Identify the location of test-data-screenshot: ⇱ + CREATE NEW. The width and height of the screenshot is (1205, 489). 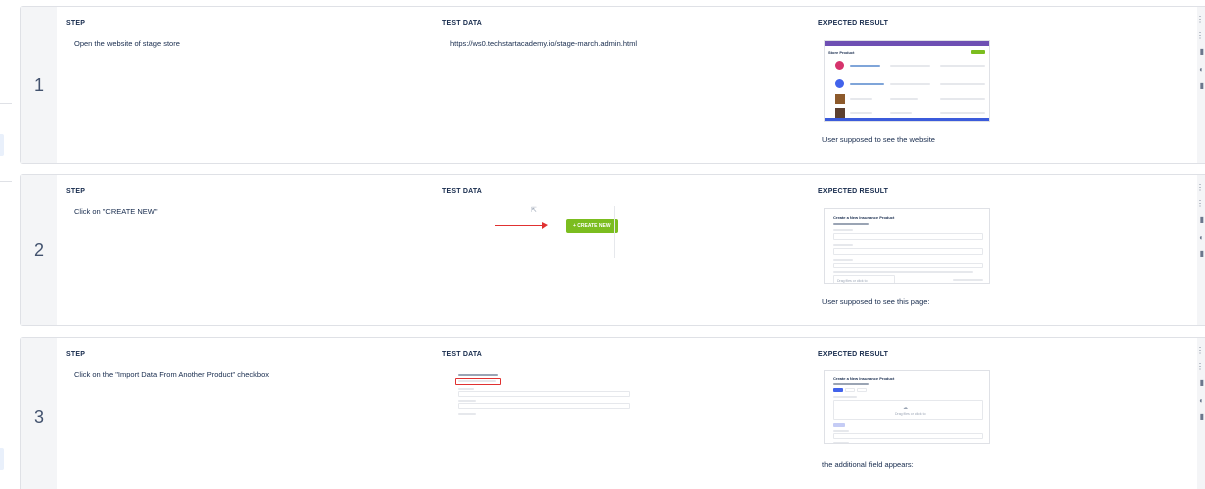
(556, 233).